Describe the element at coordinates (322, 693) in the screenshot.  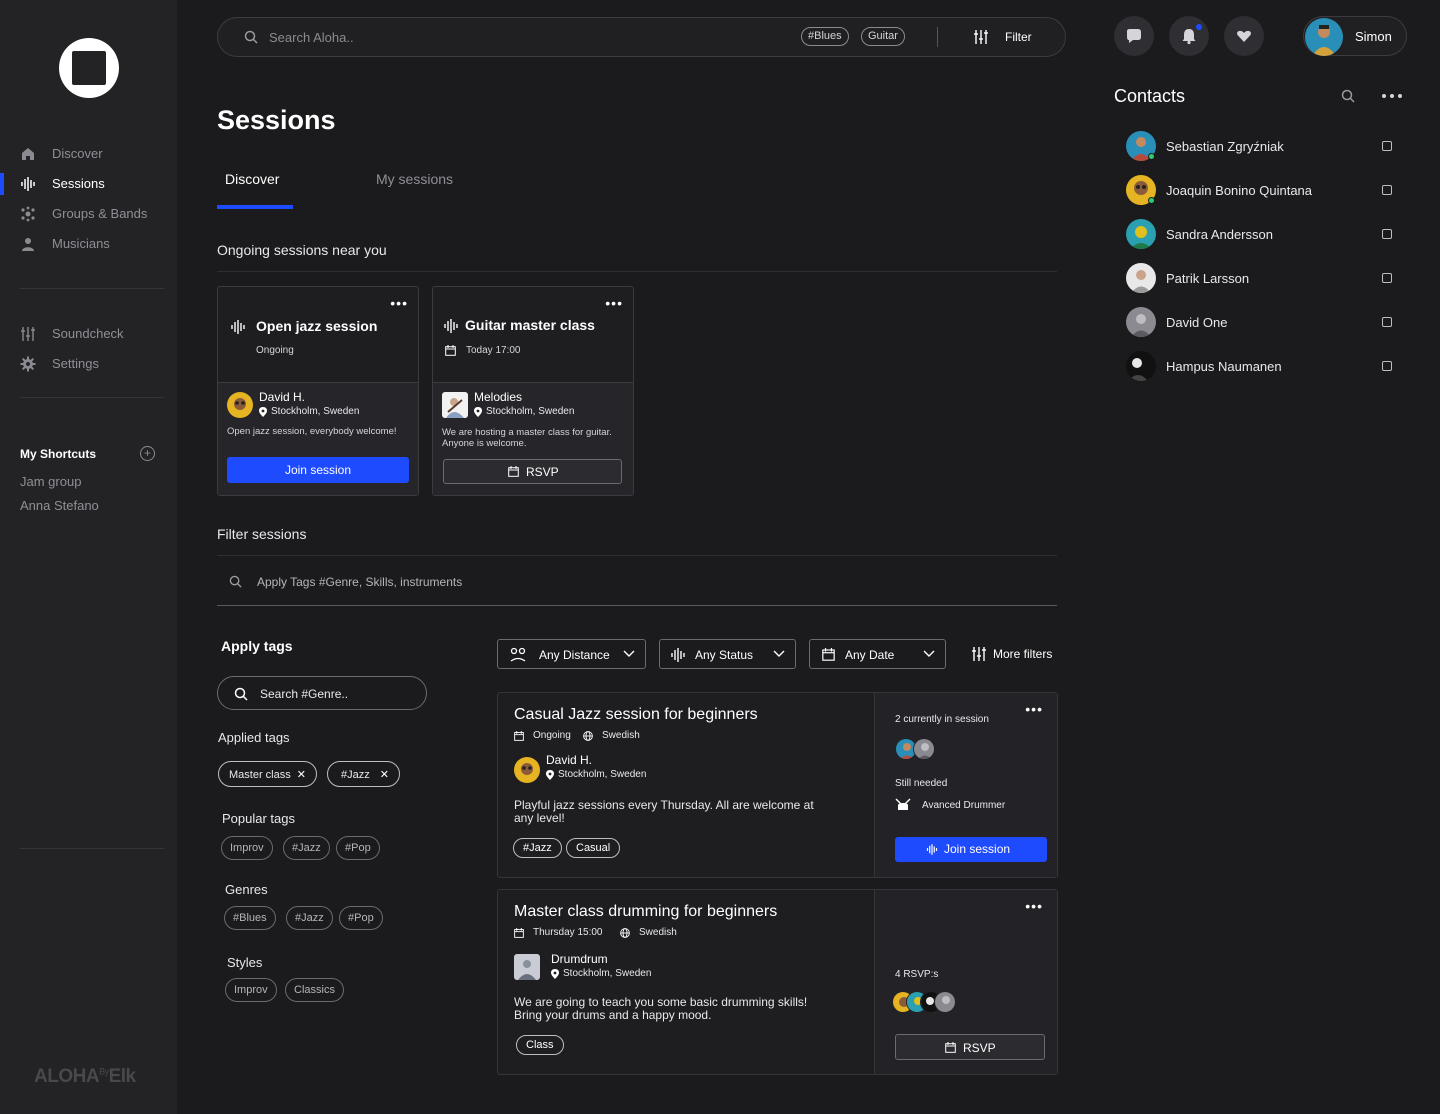
I see `genre-search-input: Search #Genre..` at that location.